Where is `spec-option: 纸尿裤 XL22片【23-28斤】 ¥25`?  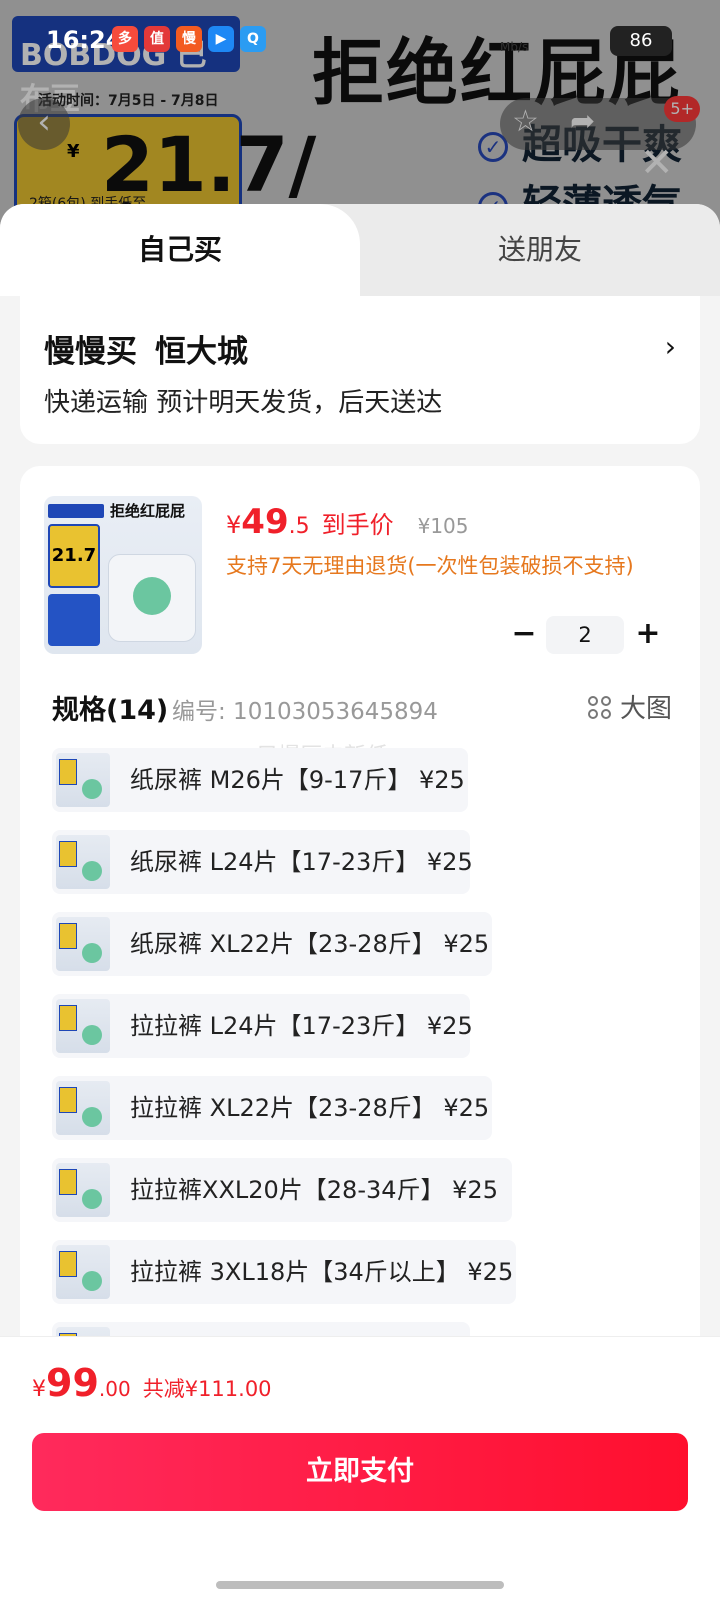
spec-option: 纸尿裤 XL22片【23-28斤】 ¥25 is located at coordinates (272, 944).